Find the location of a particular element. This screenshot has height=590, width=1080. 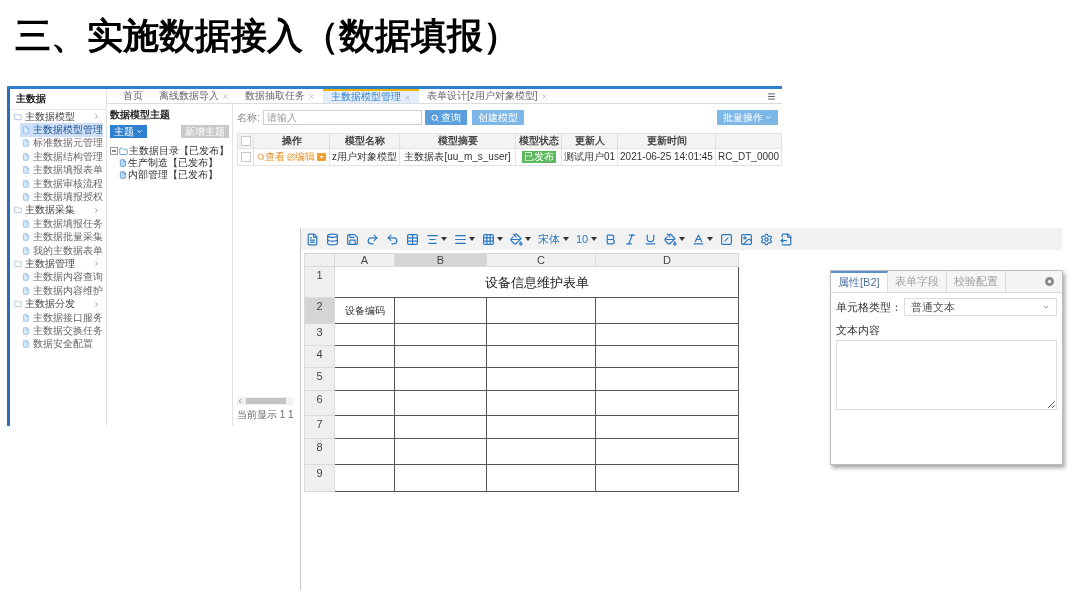

sidebar-item: 主数据交换任务 is located at coordinates (61, 331).